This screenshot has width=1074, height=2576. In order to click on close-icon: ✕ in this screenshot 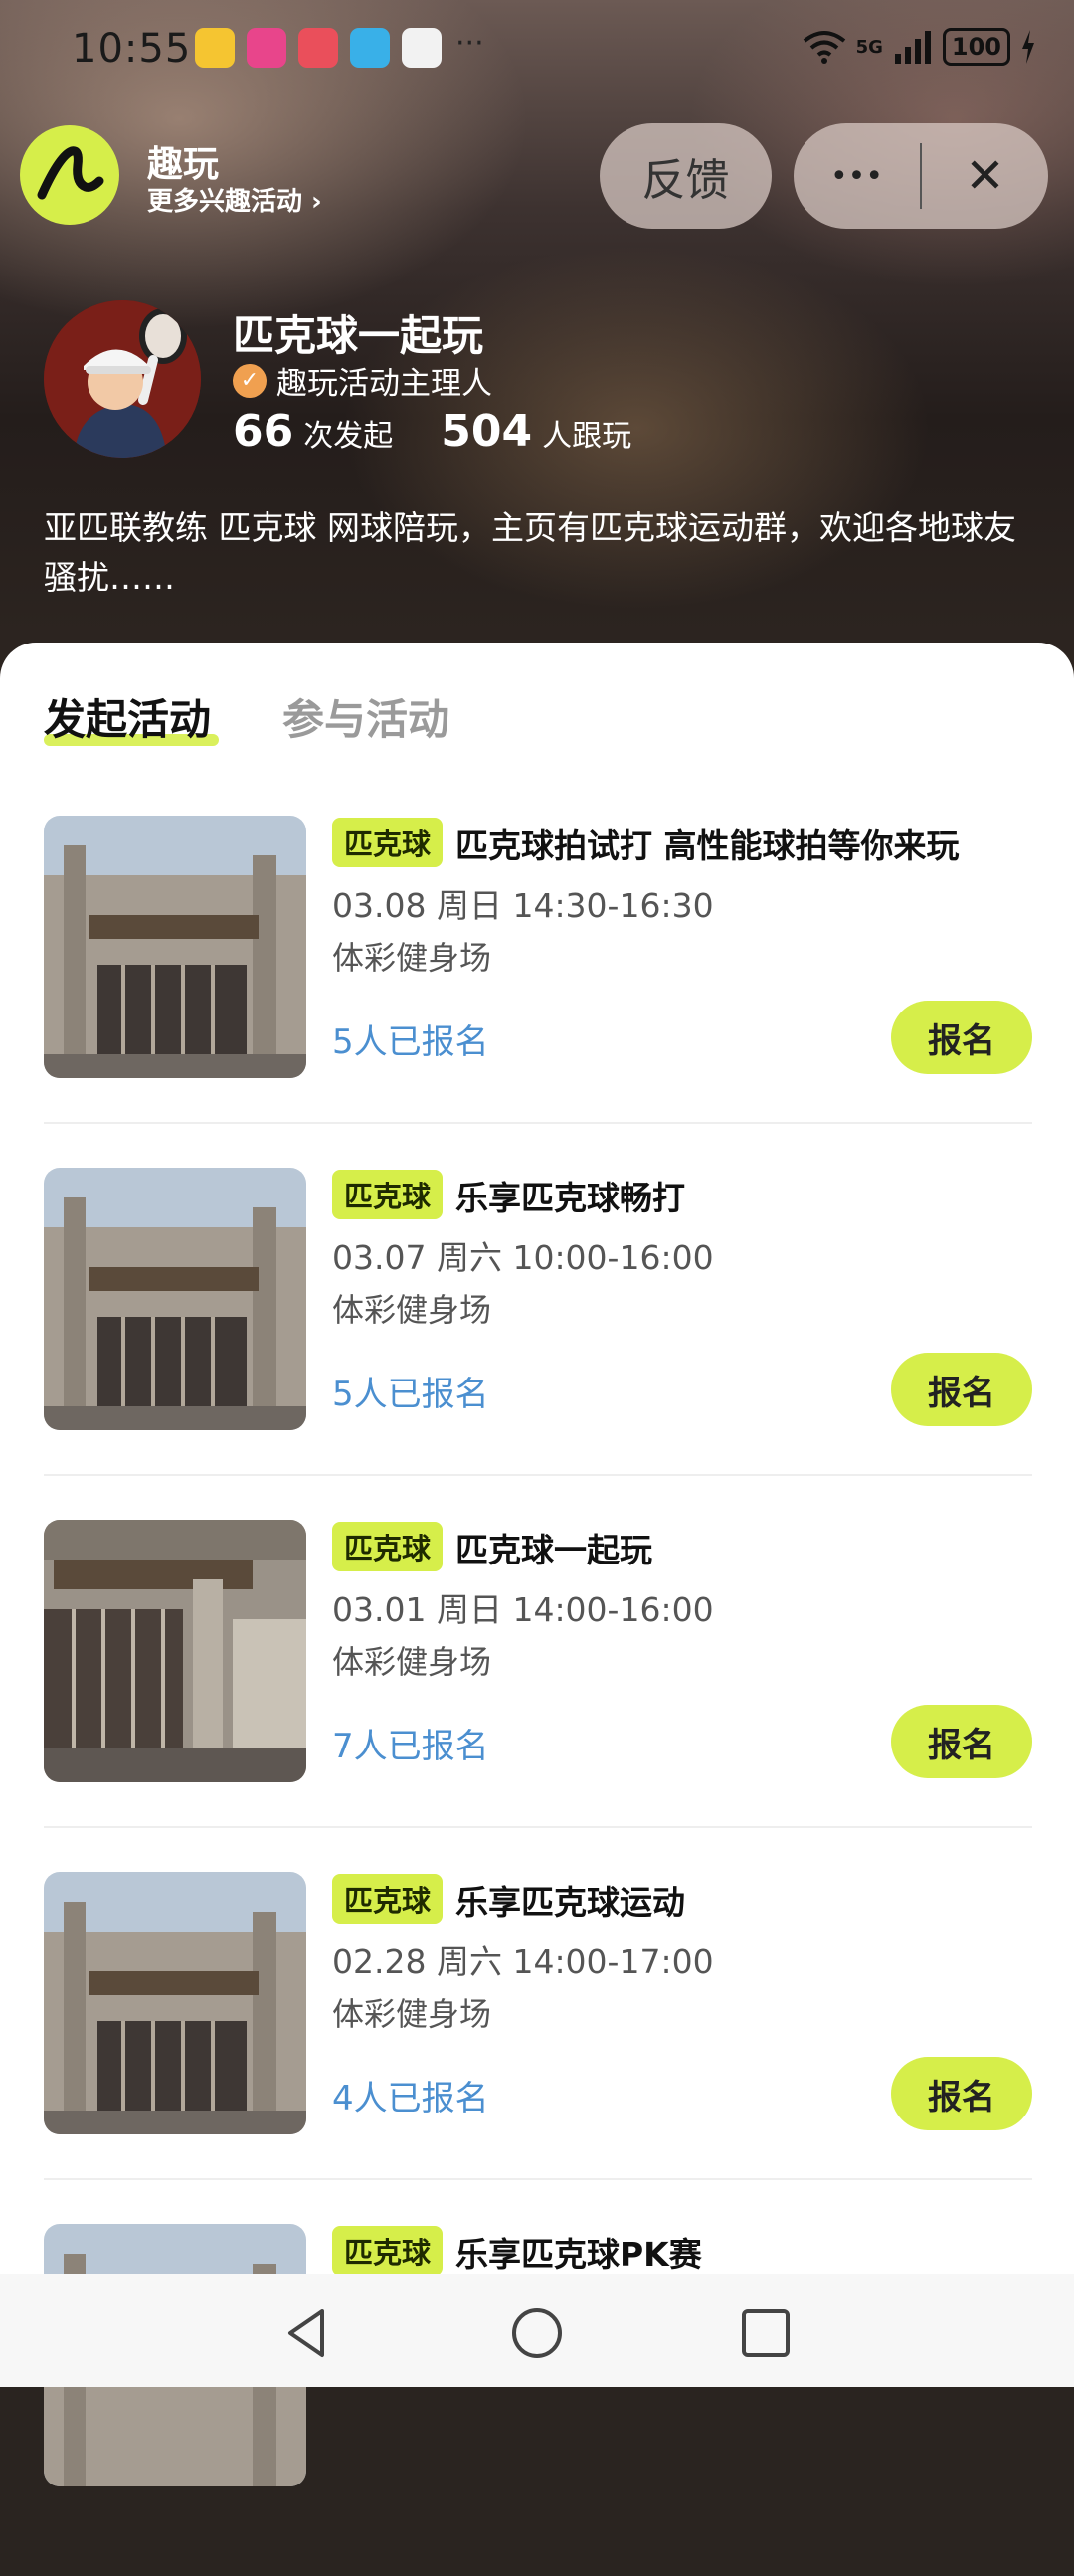, I will do `click(985, 176)`.